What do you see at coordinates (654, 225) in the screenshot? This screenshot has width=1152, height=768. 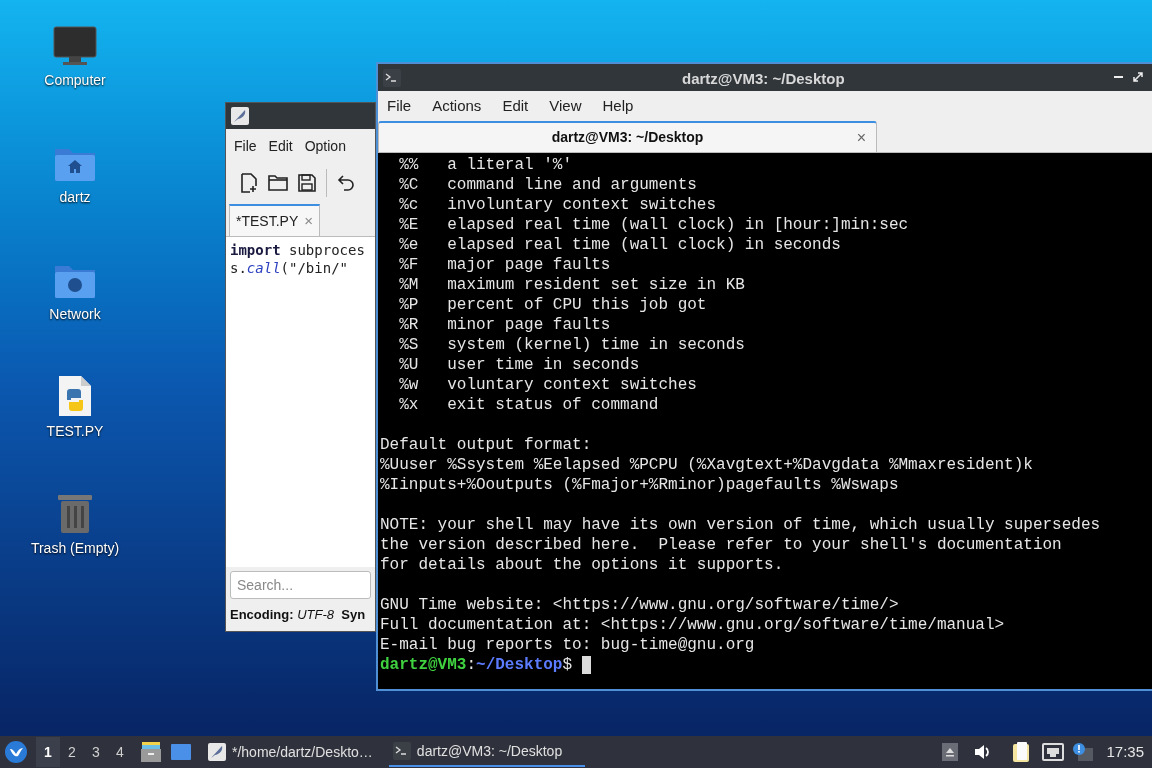 I see `terminal-line: %E elapsed real time (wall clock) in [hour:]min:sec` at bounding box center [654, 225].